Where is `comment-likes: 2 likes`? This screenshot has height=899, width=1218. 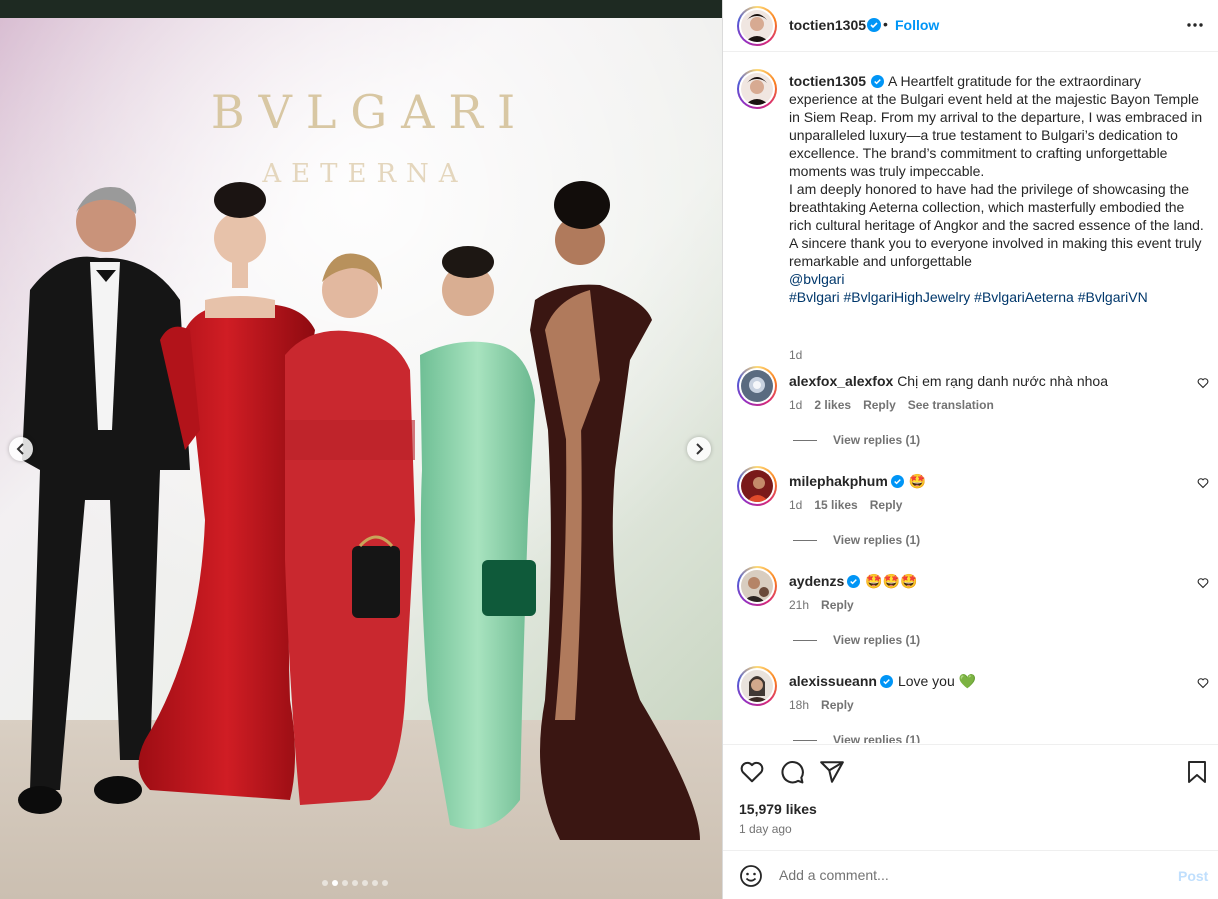
comment-likes: 2 likes is located at coordinates (832, 405).